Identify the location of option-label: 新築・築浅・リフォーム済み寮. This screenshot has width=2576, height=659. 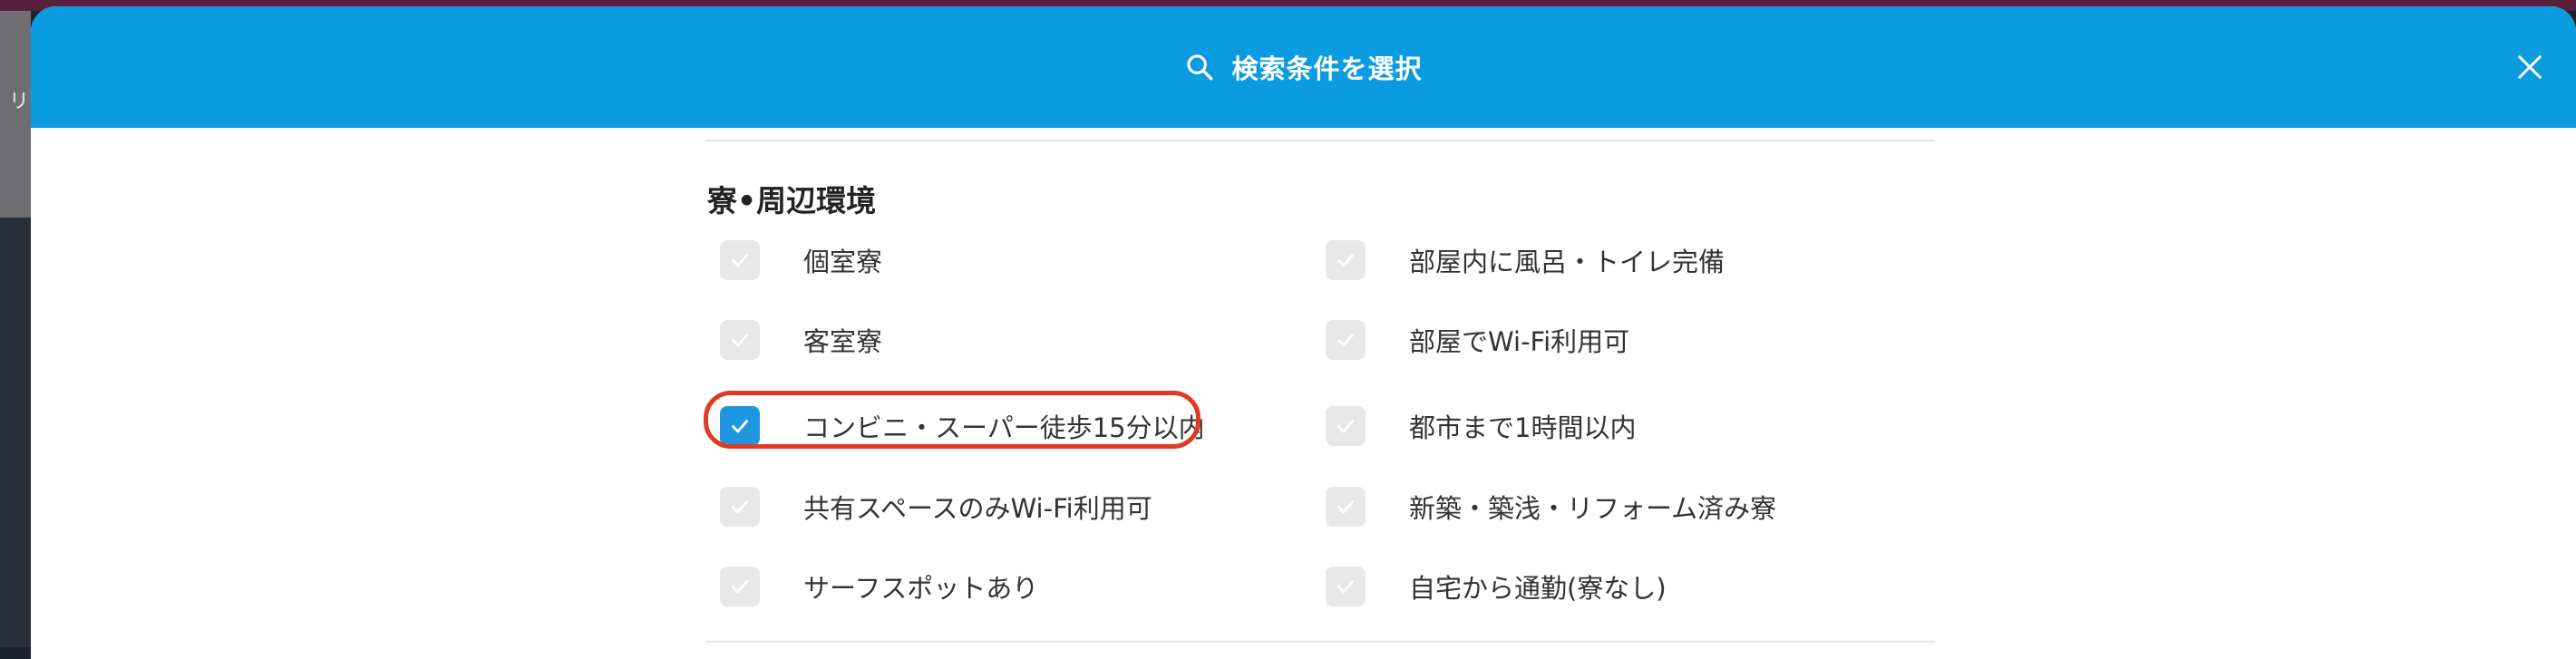
(1593, 508).